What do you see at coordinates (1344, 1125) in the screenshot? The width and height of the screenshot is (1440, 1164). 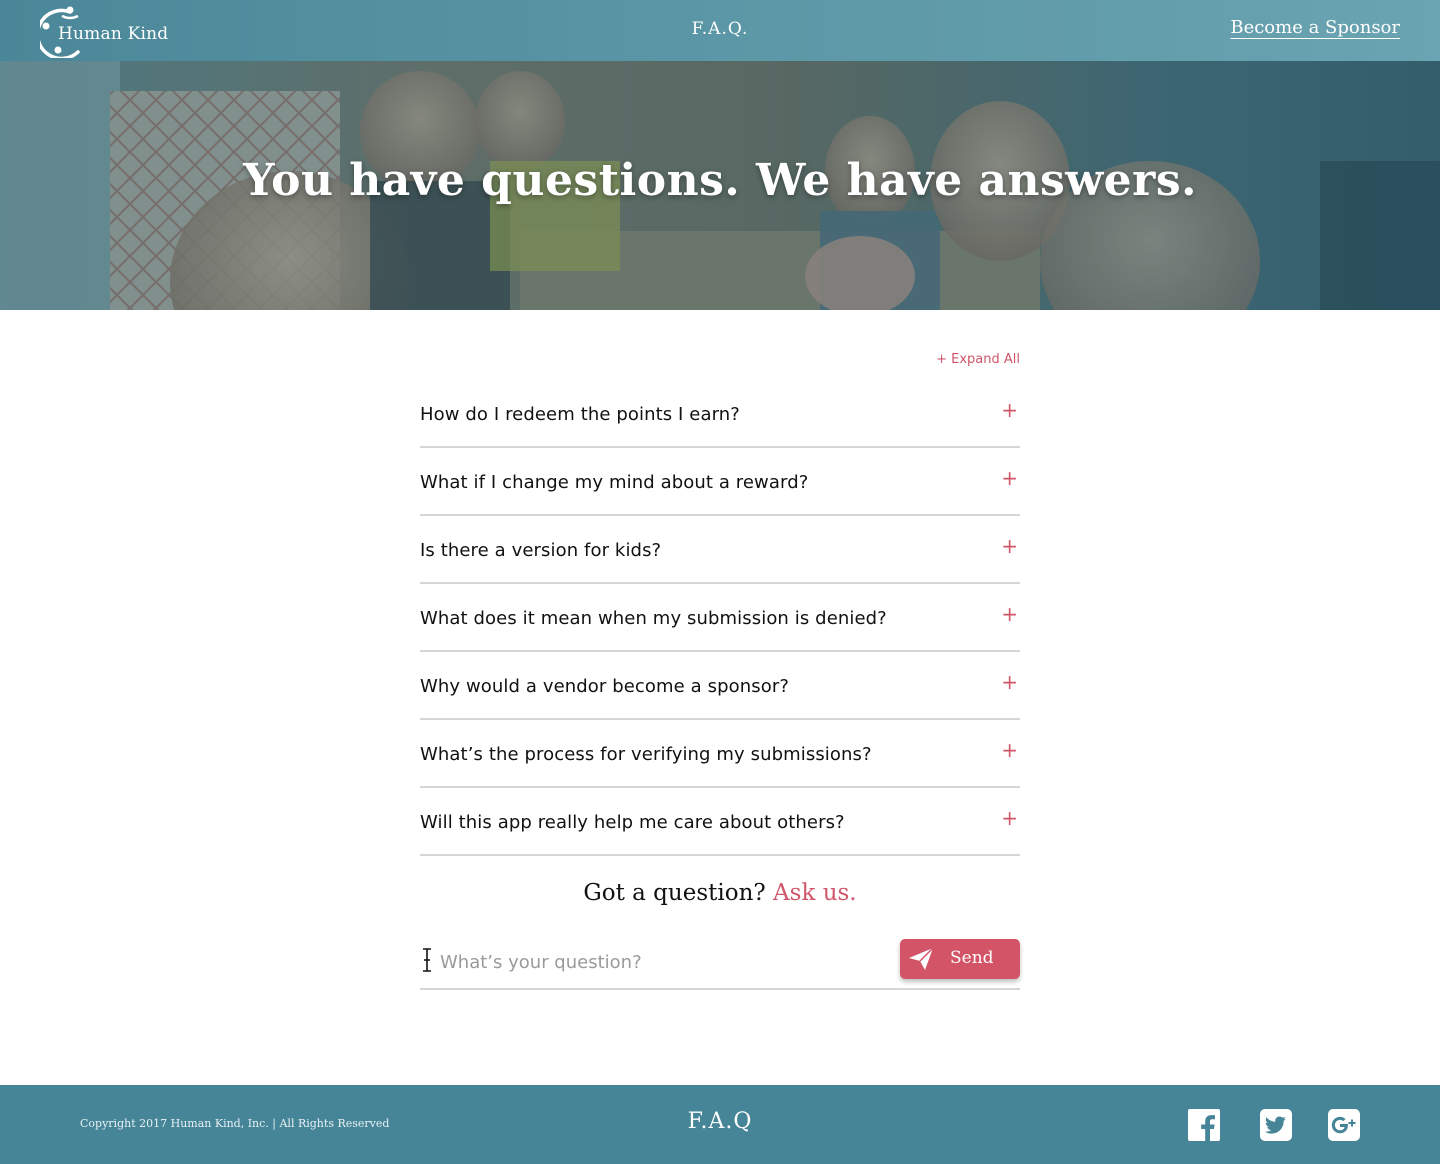 I see `google-plus-icon` at bounding box center [1344, 1125].